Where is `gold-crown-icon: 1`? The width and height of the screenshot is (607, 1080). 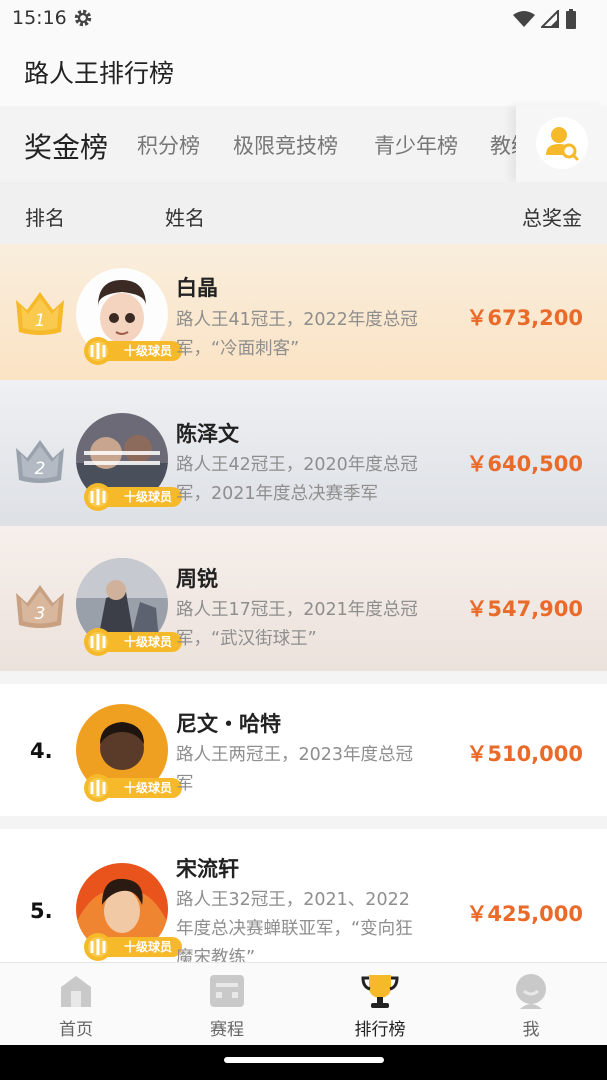
gold-crown-icon: 1 is located at coordinates (40, 313).